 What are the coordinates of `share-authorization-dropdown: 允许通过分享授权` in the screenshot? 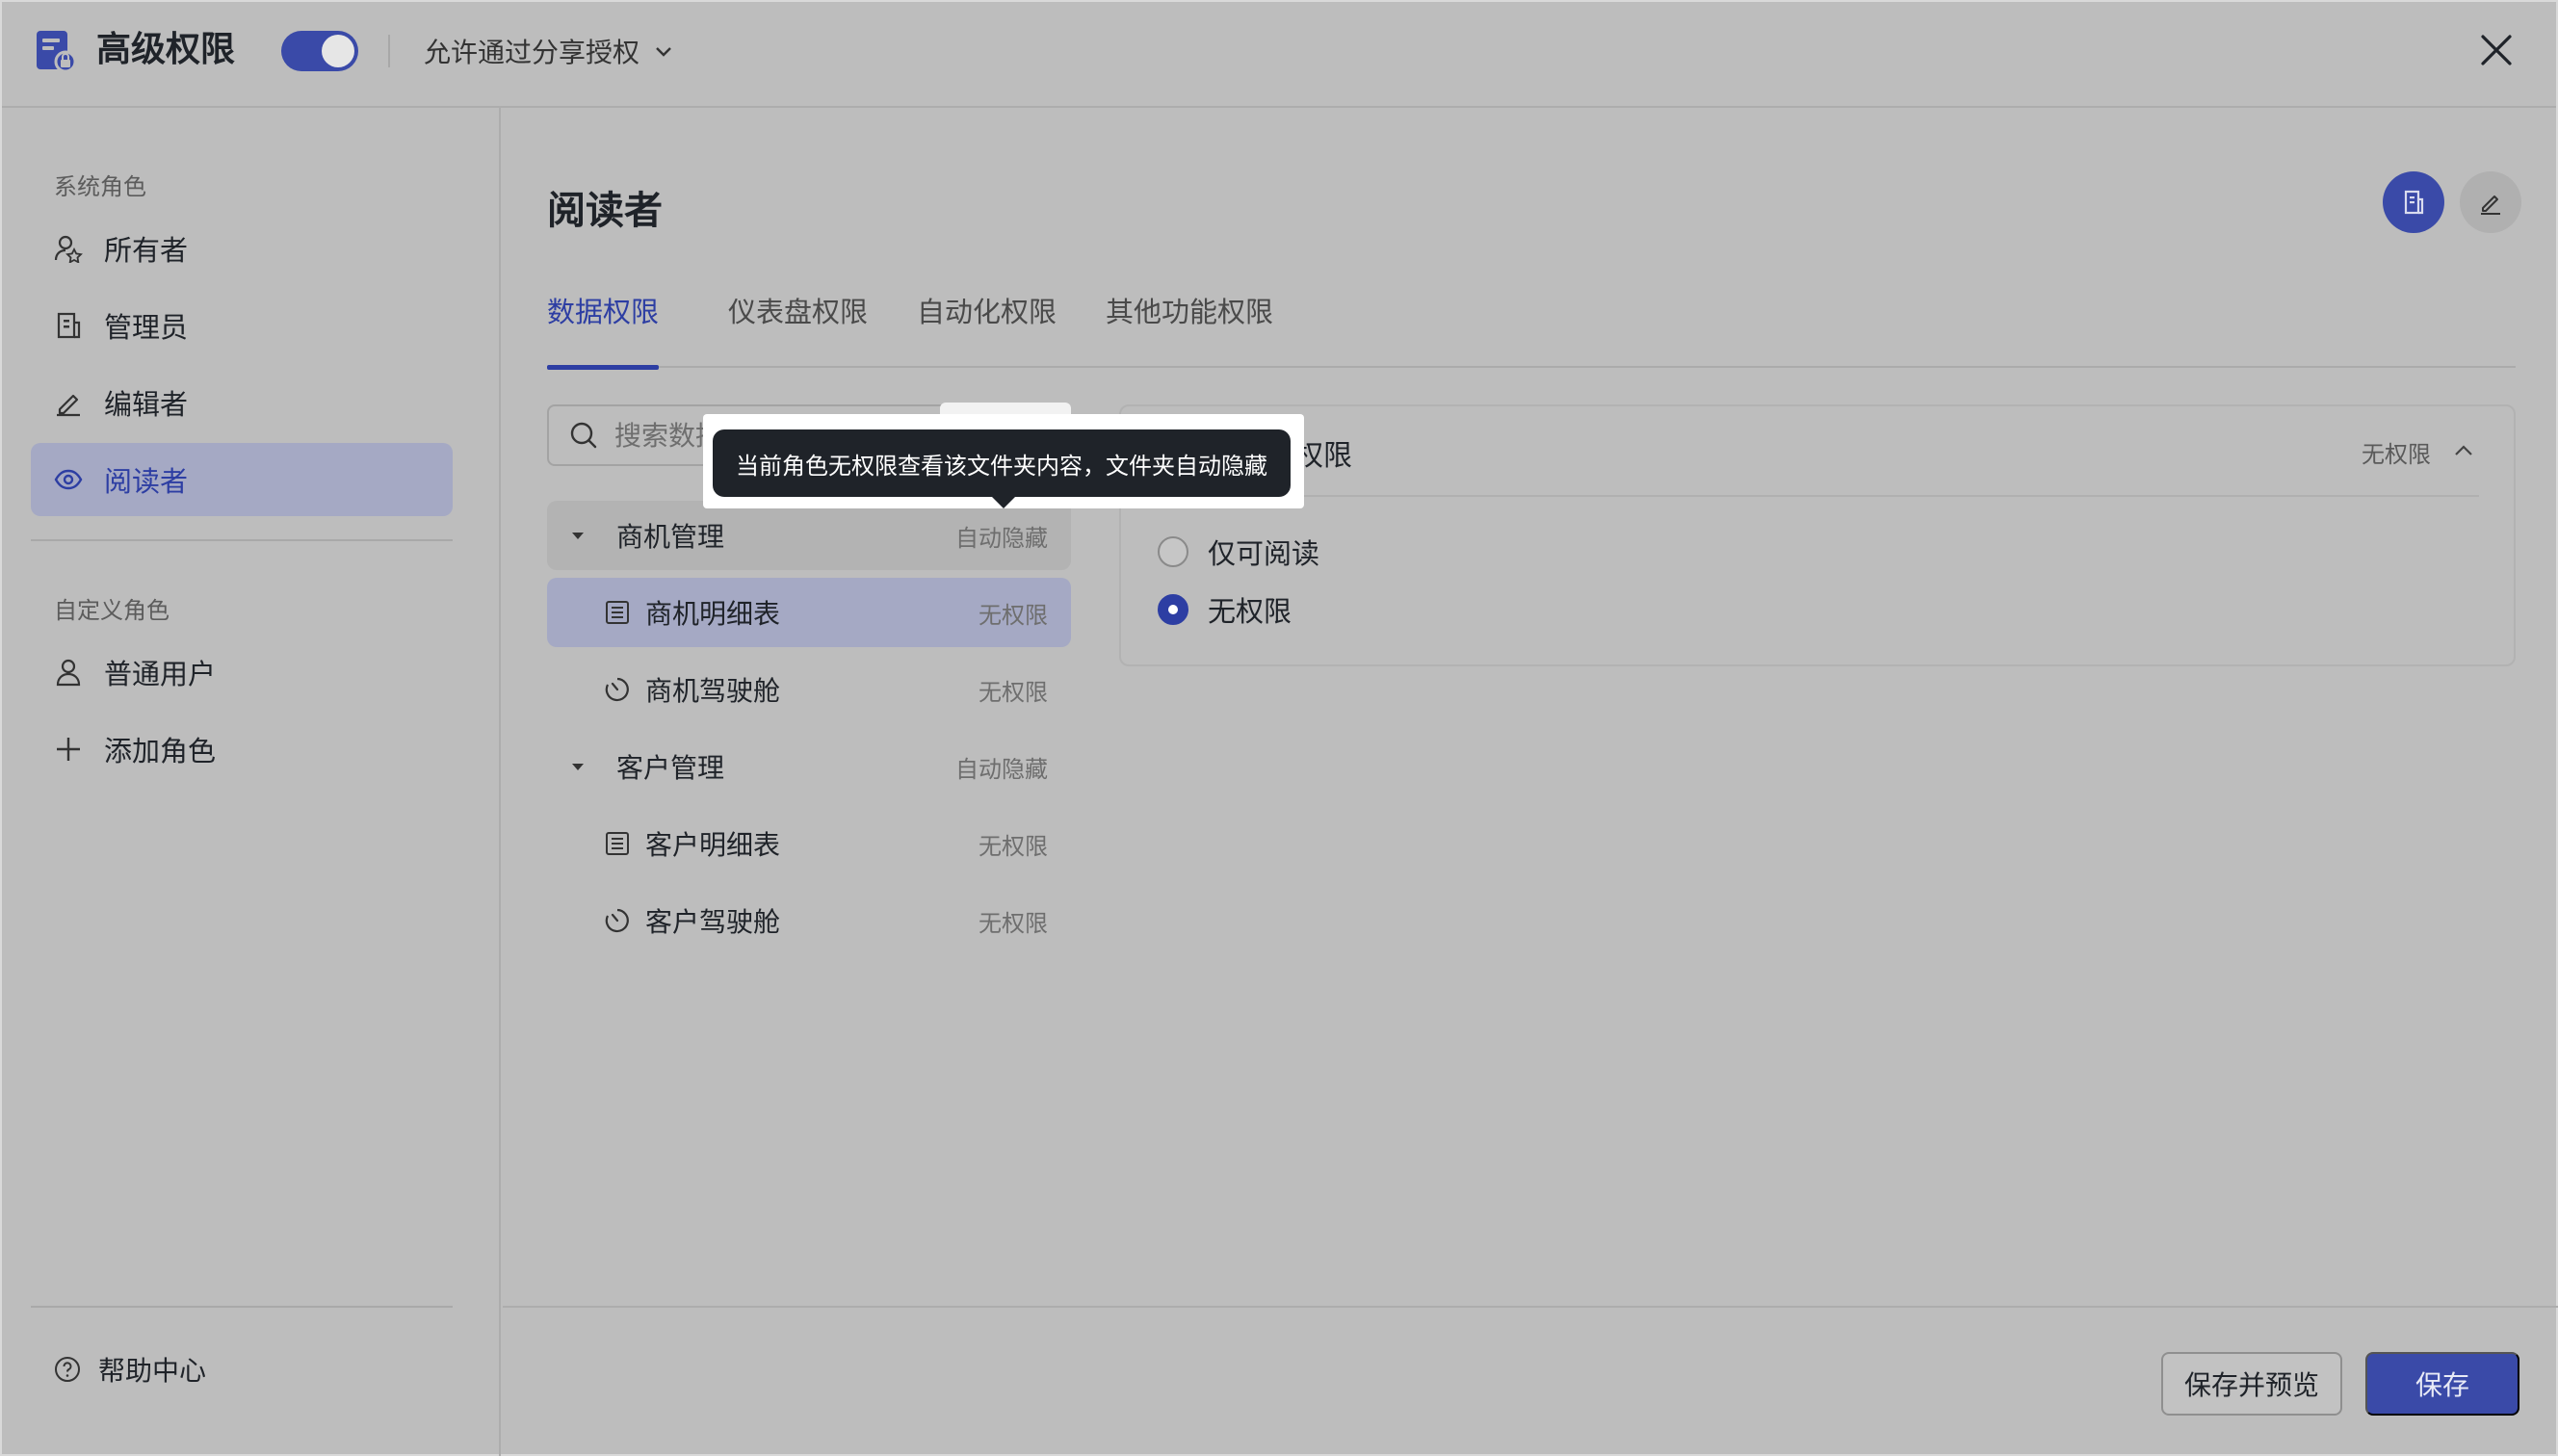 It's located at (549, 51).